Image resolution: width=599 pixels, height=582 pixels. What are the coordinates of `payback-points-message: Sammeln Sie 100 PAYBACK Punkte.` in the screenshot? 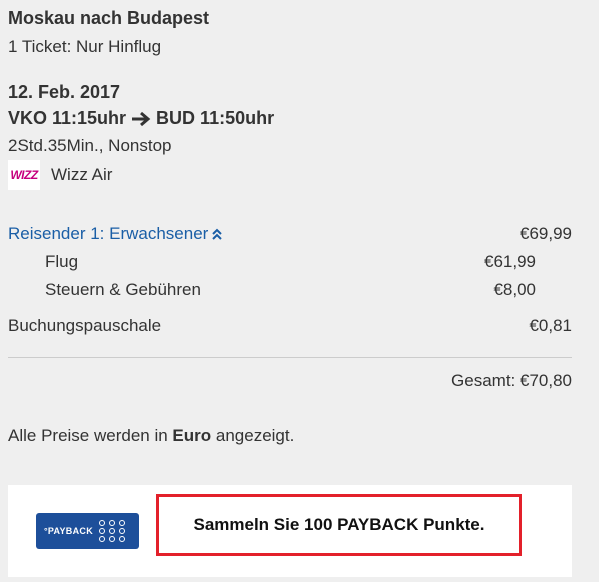 It's located at (339, 525).